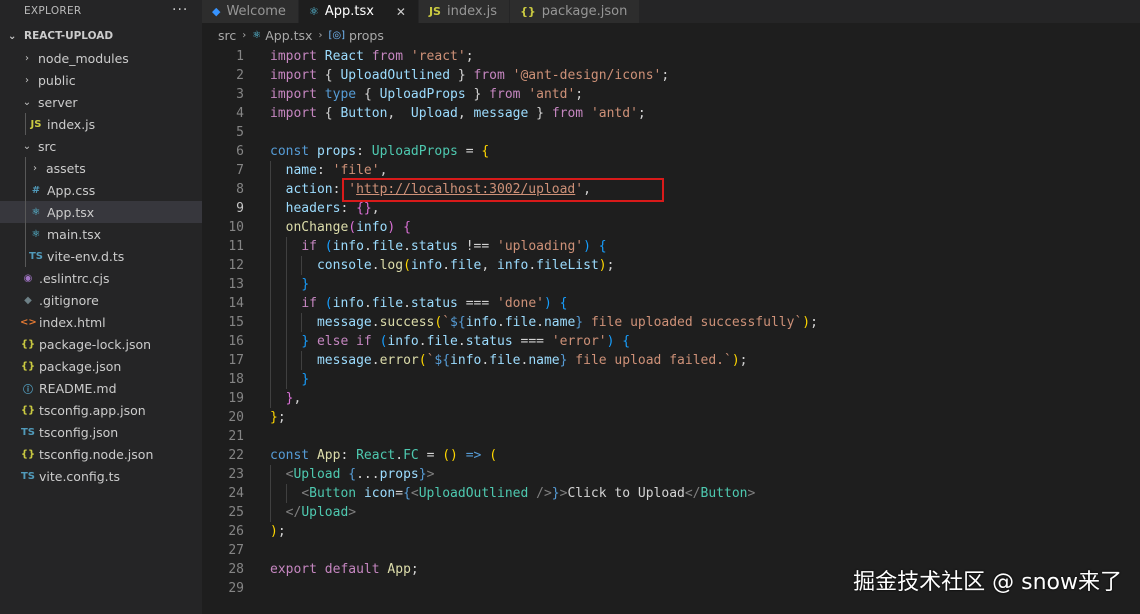 This screenshot has height=614, width=1140. I want to click on code-token: App, so click(399, 569).